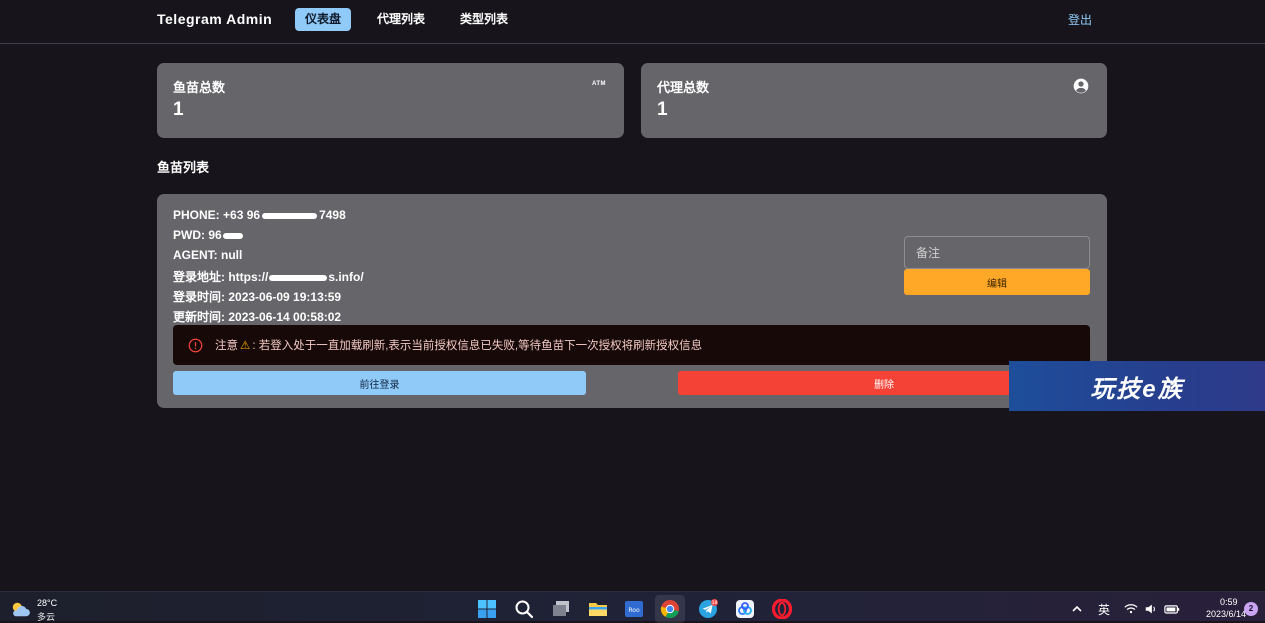 The image size is (1265, 623). Describe the element at coordinates (708, 609) in the screenshot. I see `telegram-icon: 18` at that location.